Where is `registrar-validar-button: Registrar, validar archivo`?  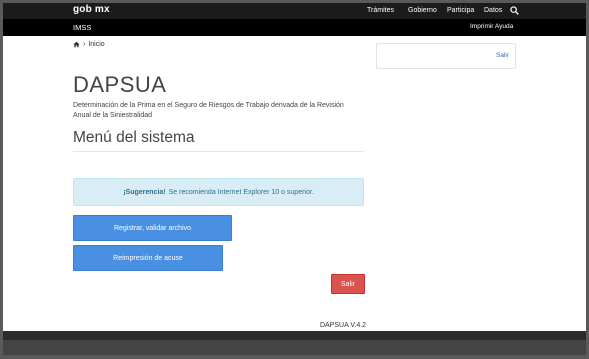
registrar-validar-button: Registrar, validar archivo is located at coordinates (152, 228).